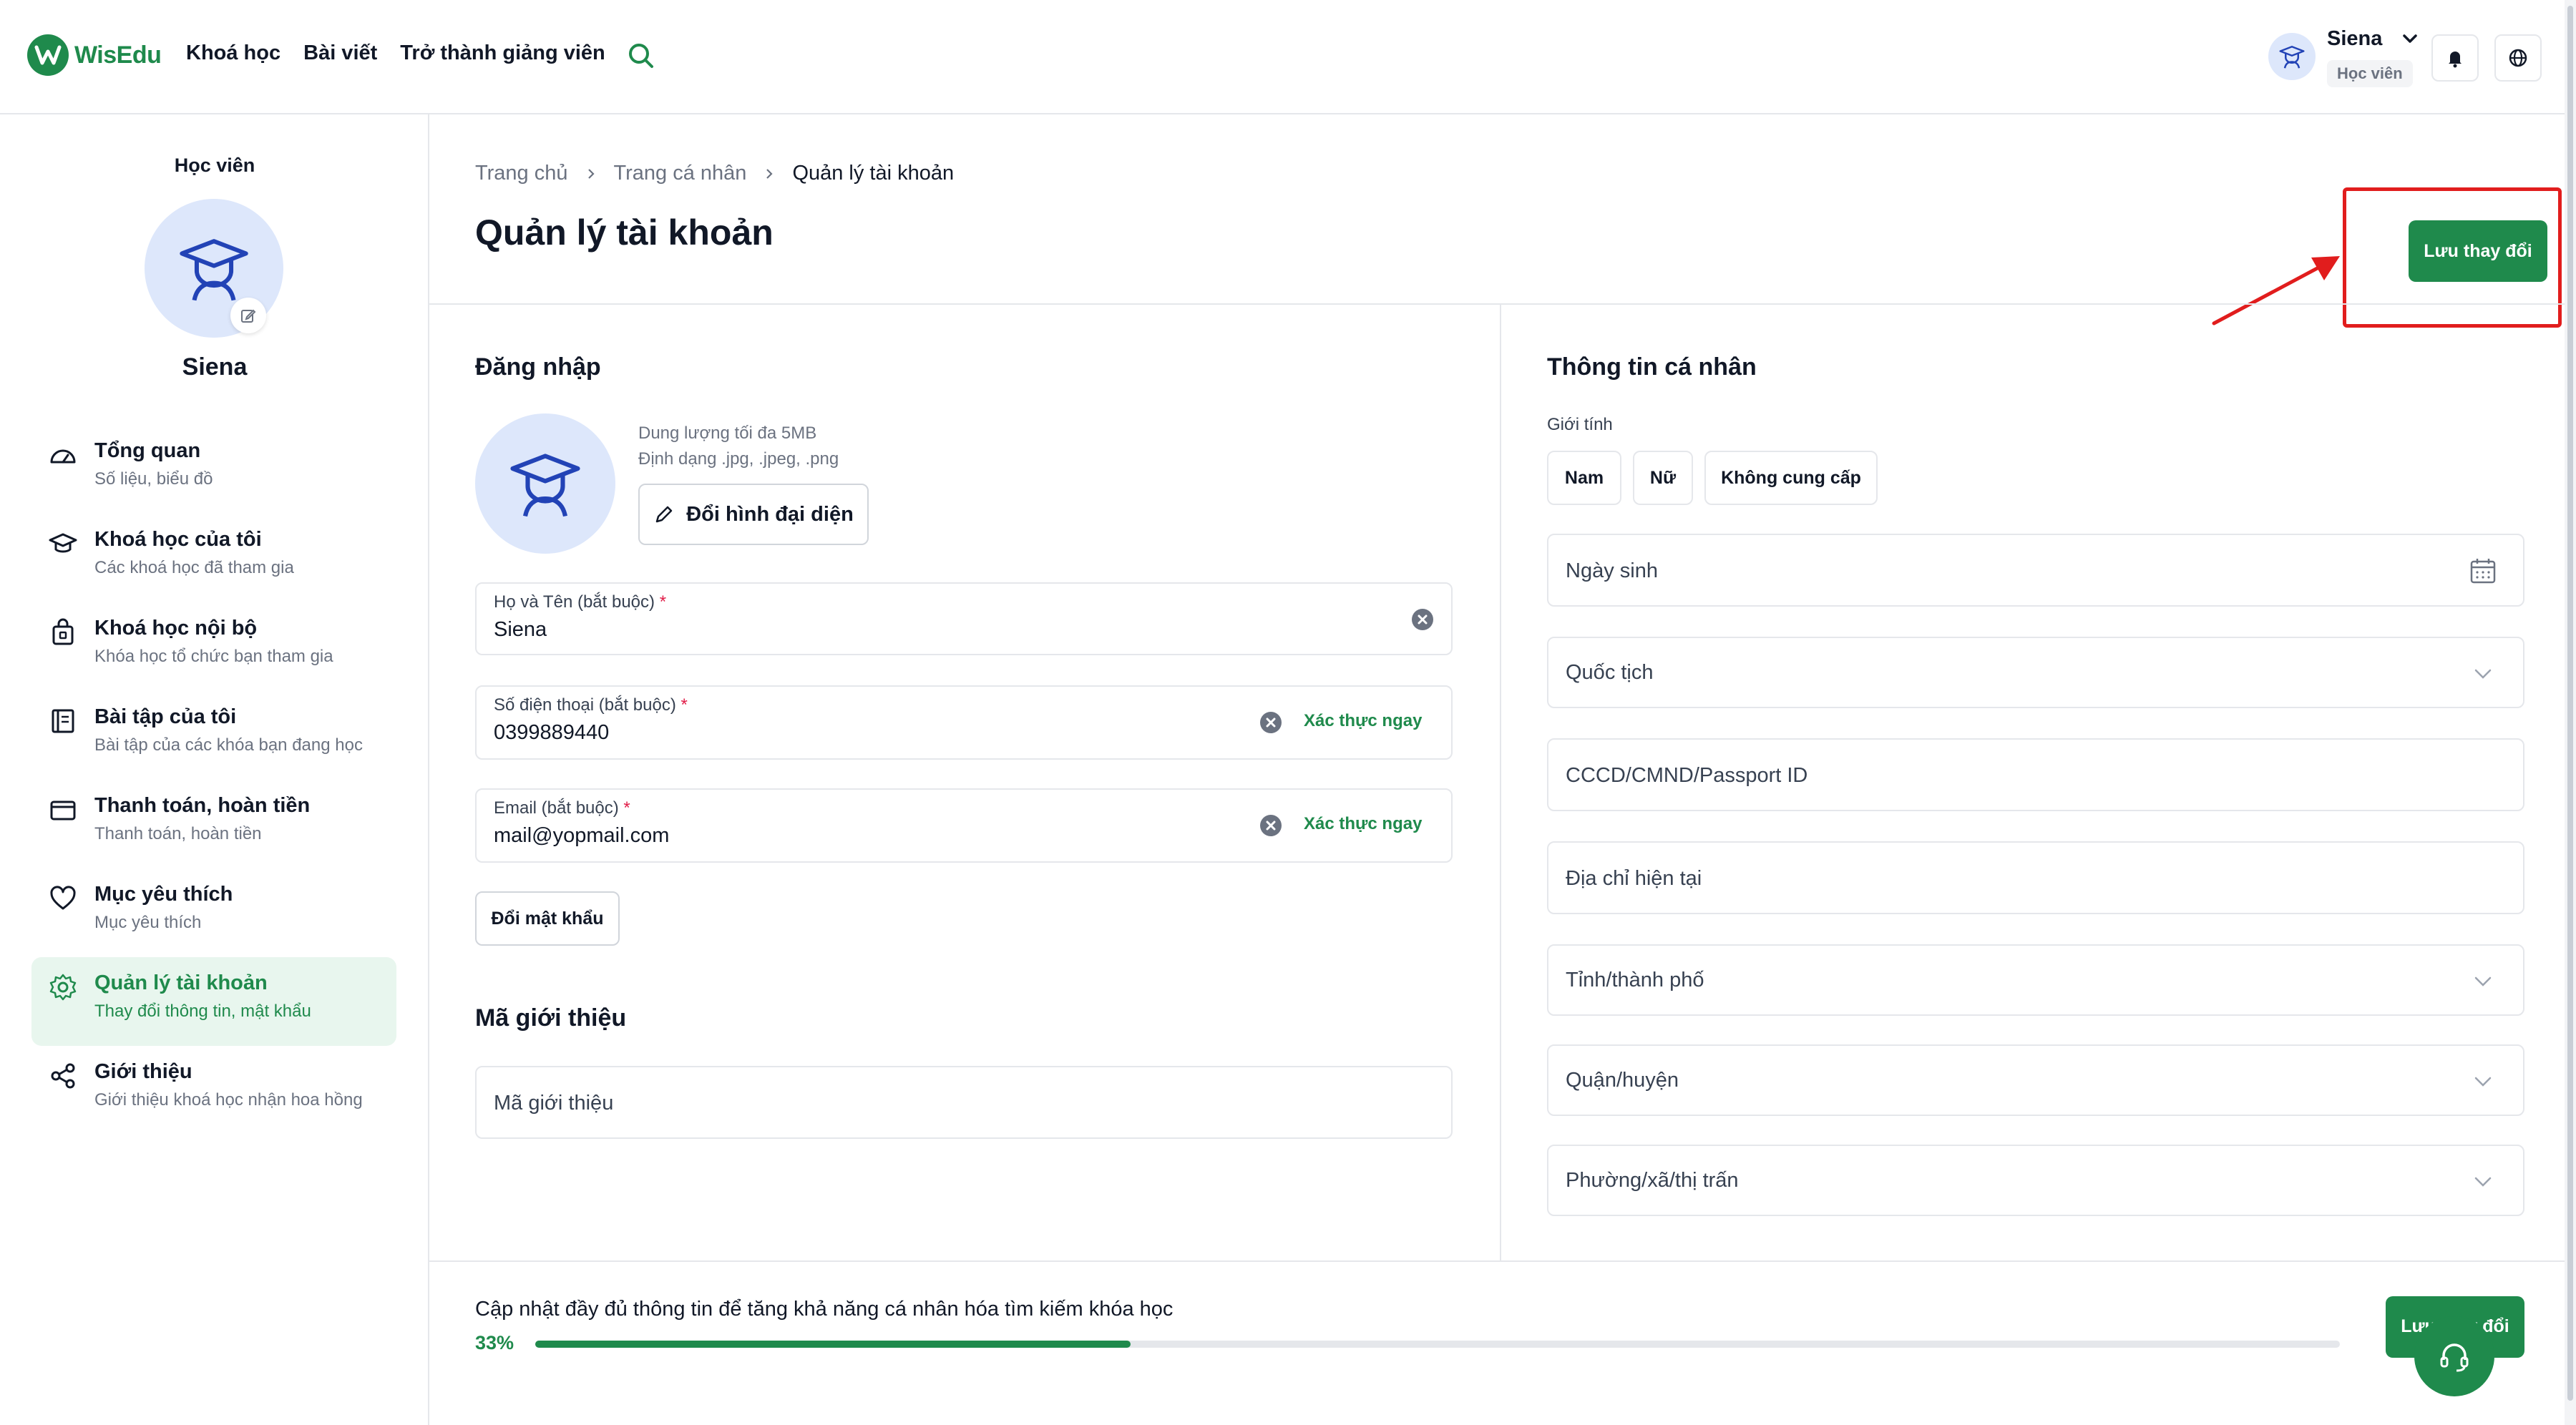 This screenshot has width=2576, height=1425. Describe the element at coordinates (727, 433) in the screenshot. I see `upload-size-hint: Dung lượng tối đa 5MB` at that location.